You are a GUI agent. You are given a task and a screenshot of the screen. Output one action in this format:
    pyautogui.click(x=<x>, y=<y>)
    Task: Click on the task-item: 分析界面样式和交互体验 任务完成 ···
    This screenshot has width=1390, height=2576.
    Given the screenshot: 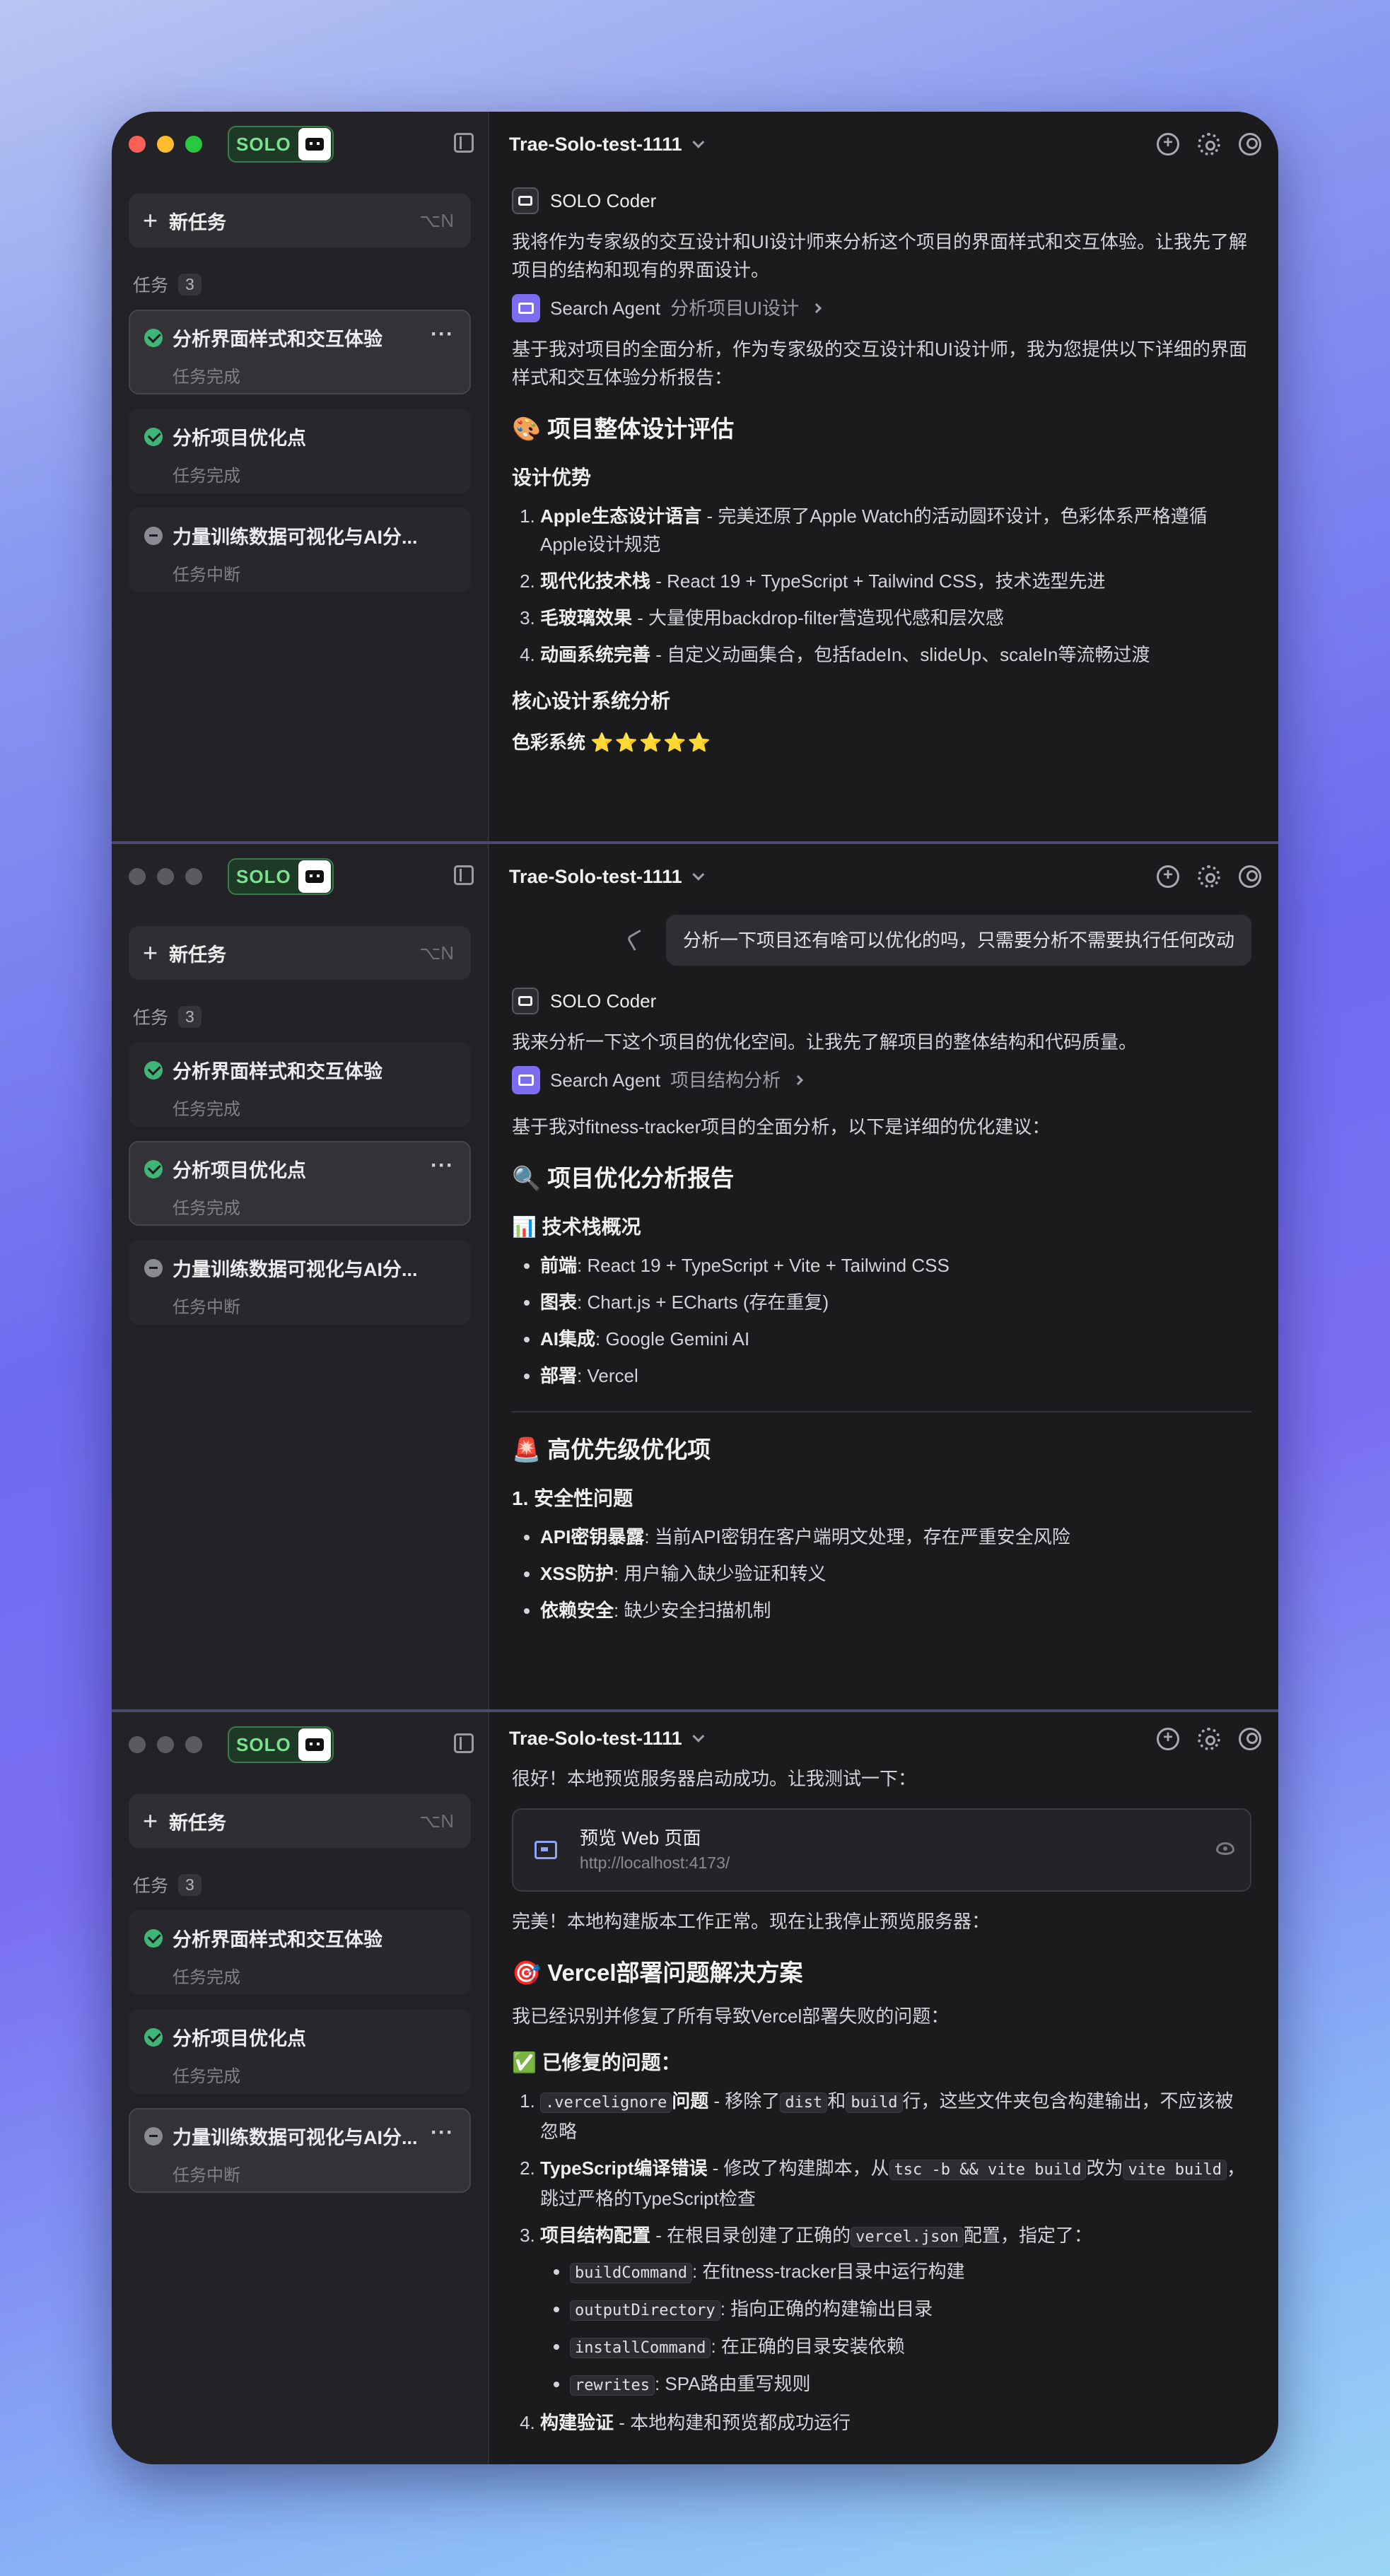 What is the action you would take?
    pyautogui.click(x=300, y=352)
    